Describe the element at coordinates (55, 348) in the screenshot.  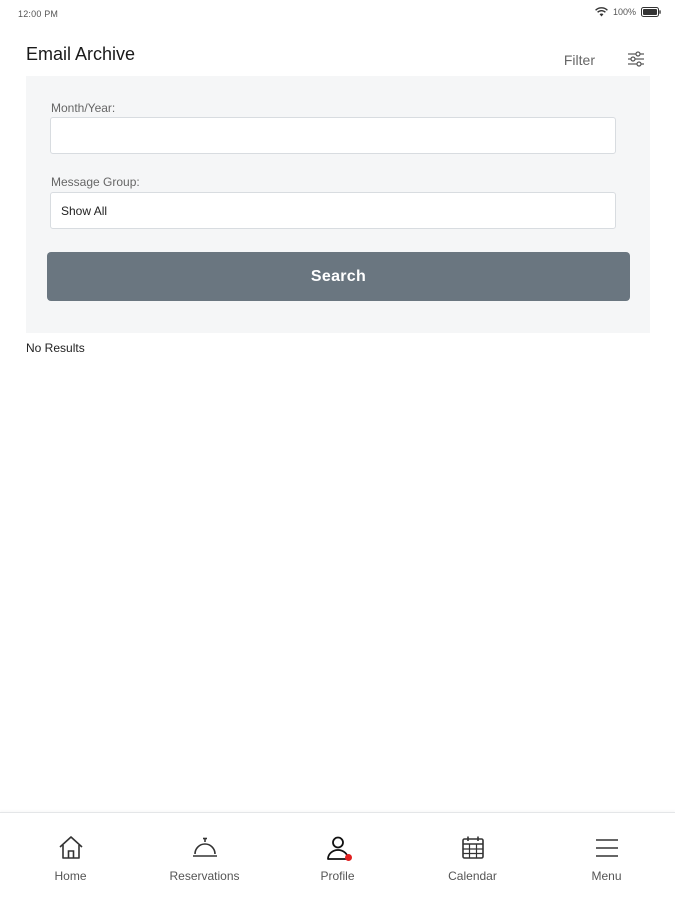
I see `no-results-text: No Results` at that location.